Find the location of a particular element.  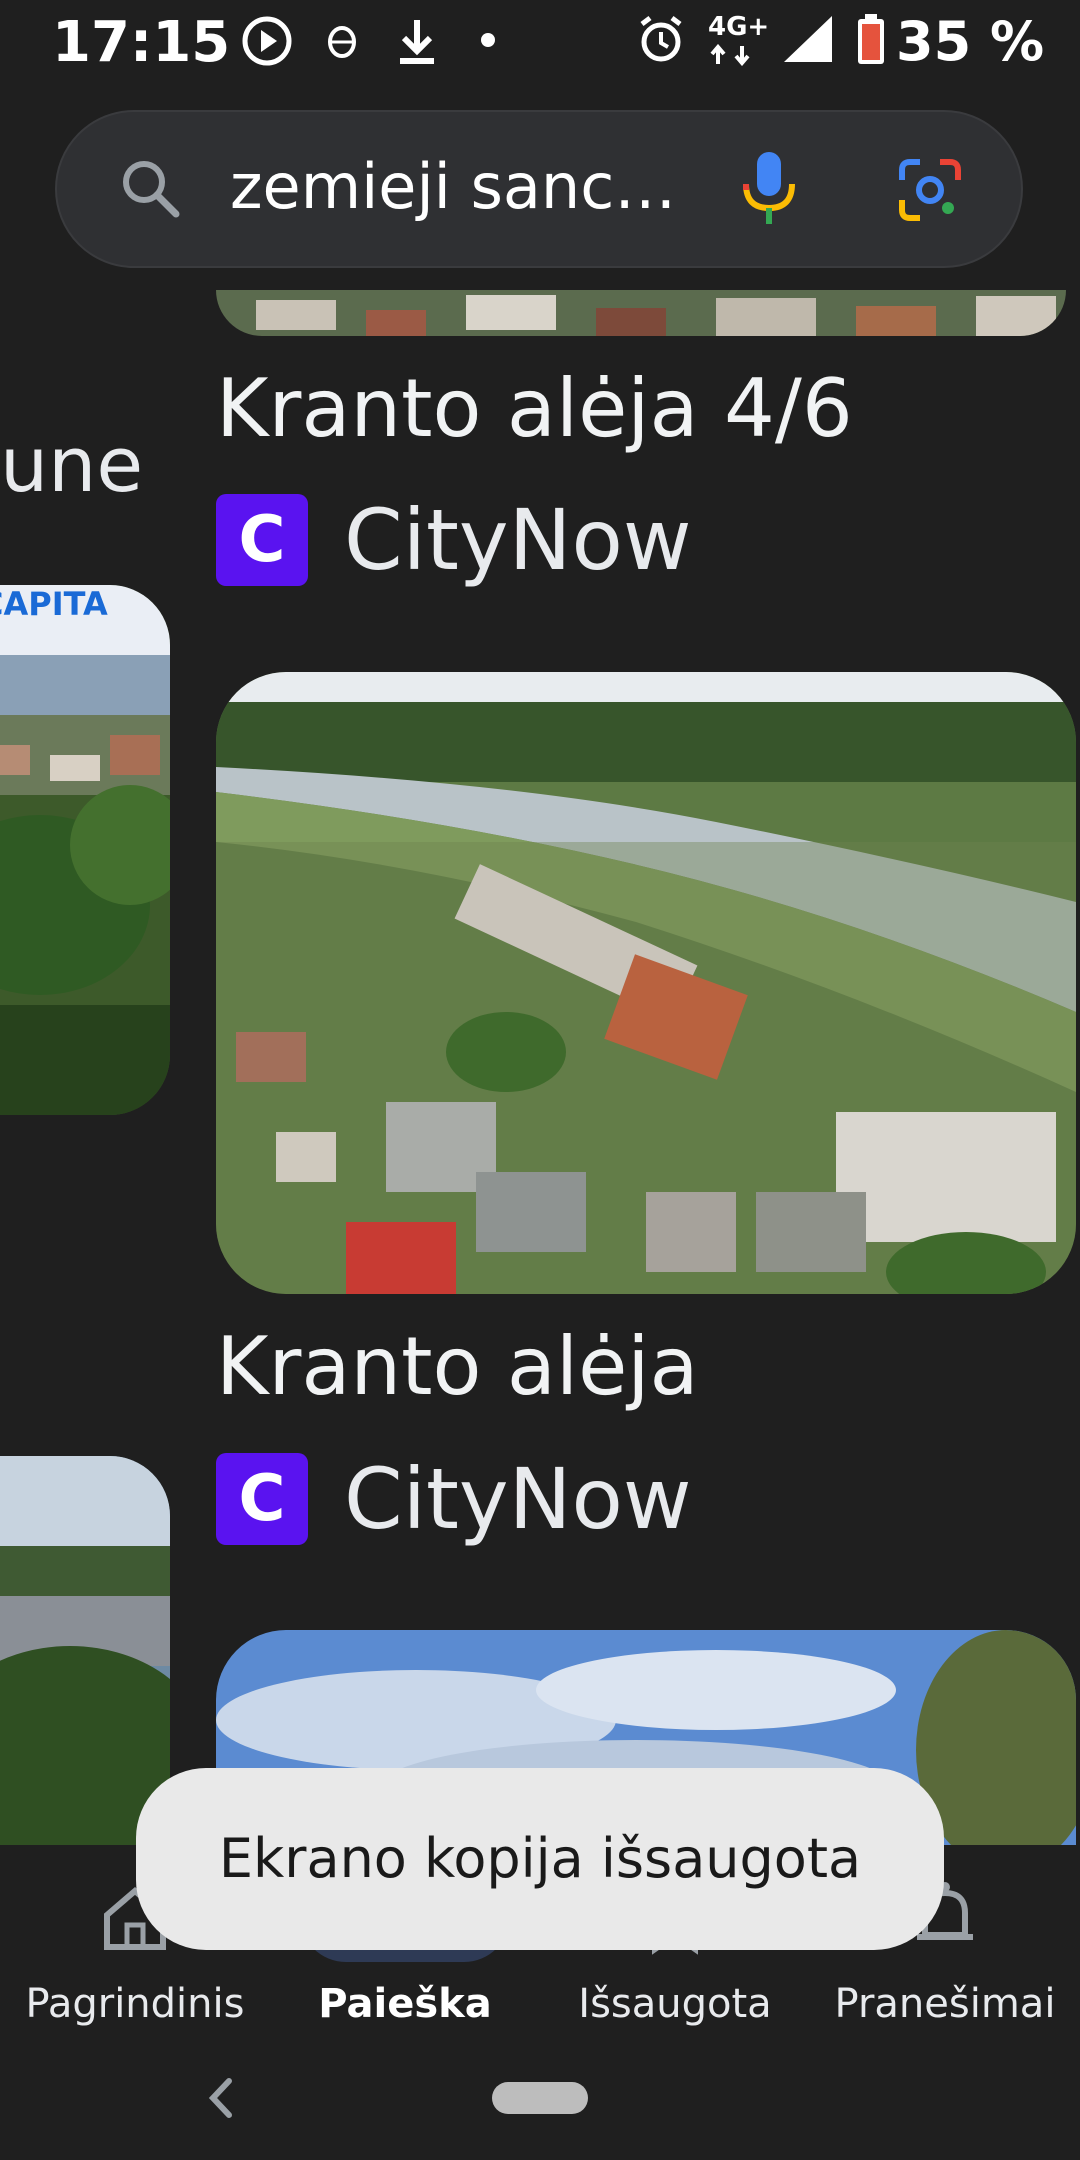

result-image-partial is located at coordinates (641, 313).